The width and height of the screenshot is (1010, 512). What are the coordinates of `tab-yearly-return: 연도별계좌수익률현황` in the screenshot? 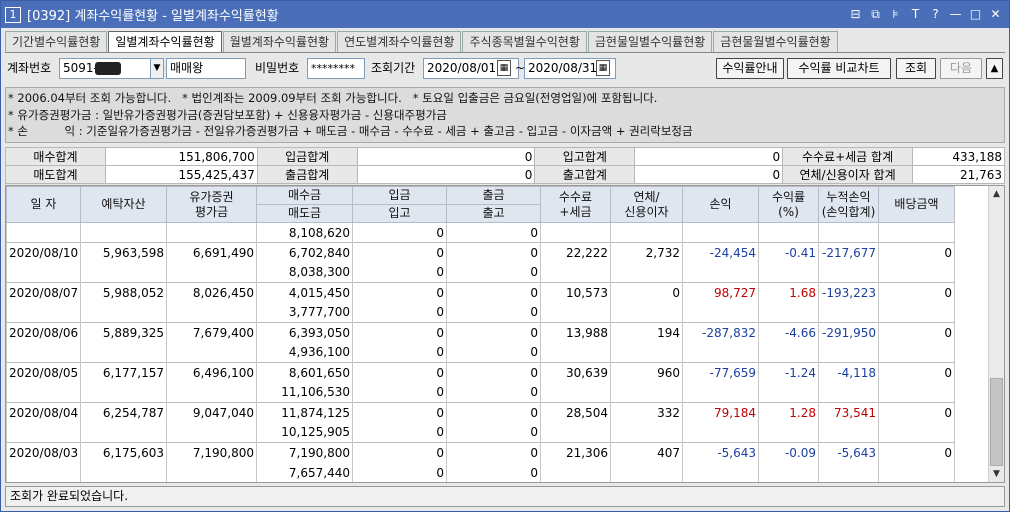 It's located at (399, 41).